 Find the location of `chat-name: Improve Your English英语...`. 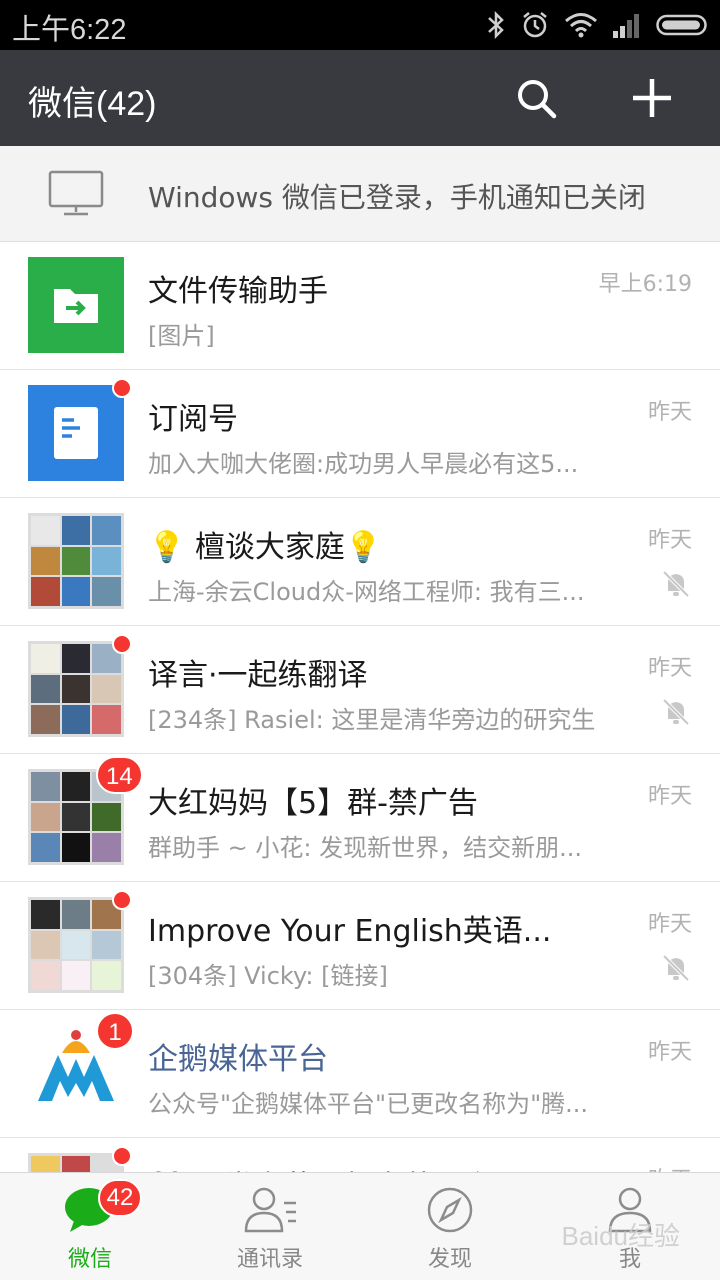

chat-name: Improve Your English英语... is located at coordinates (350, 931).